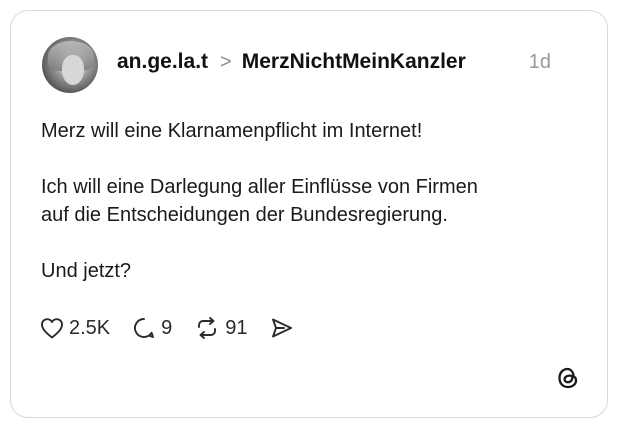  What do you see at coordinates (568, 378) in the screenshot?
I see `threads-logo-icon` at bounding box center [568, 378].